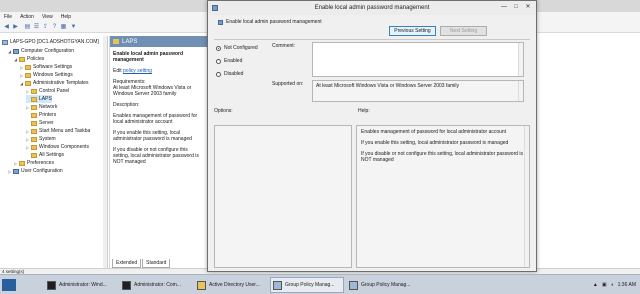  Describe the element at coordinates (58, 131) in the screenshot. I see `tree-item: ▷ Start Menu and Taskba` at that location.